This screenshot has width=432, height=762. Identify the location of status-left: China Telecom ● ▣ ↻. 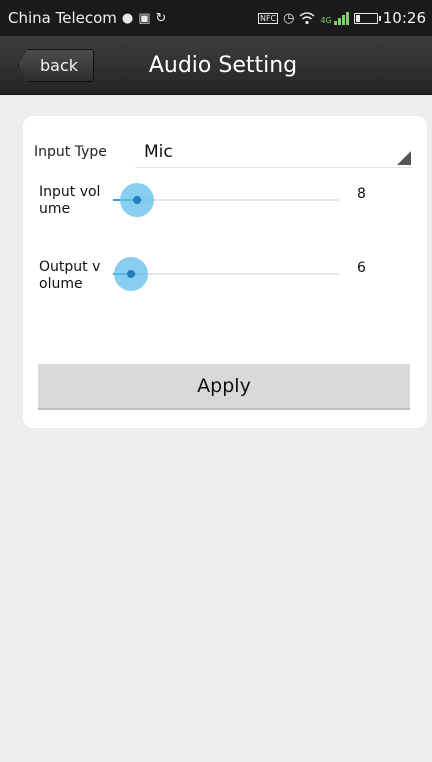
(87, 18).